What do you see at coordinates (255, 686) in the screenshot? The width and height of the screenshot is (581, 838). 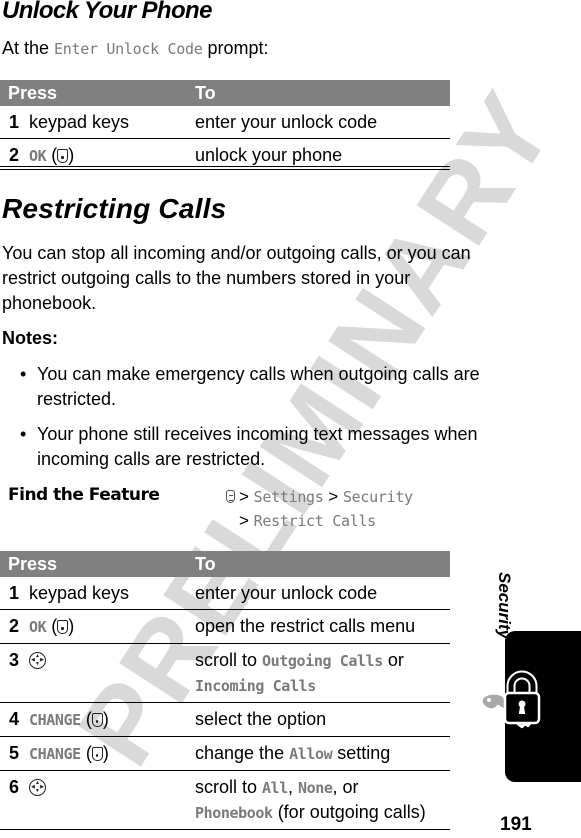 I see `option-incoming-calls: Incoming Calls` at bounding box center [255, 686].